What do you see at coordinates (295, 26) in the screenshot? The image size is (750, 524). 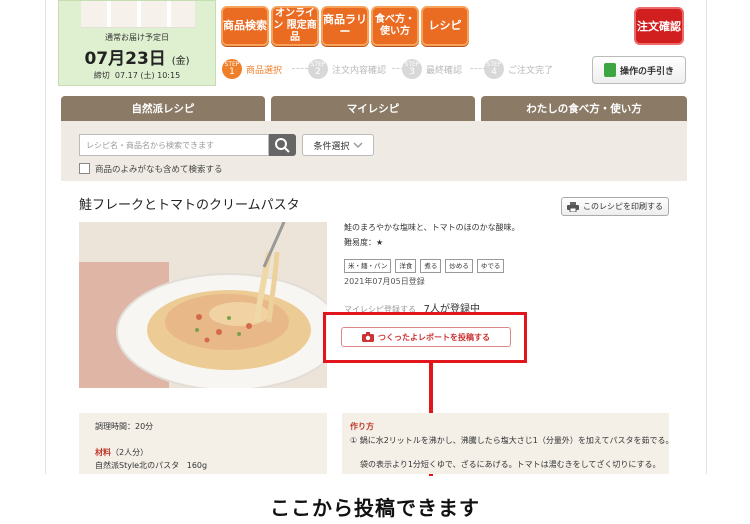 I see `nav-online-limited-button: オンライン 限定商品` at bounding box center [295, 26].